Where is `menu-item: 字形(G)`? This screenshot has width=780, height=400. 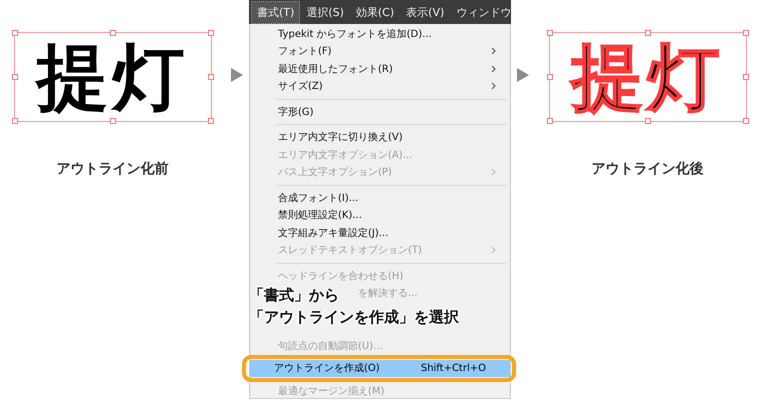 menu-item: 字形(G) is located at coordinates (380, 111).